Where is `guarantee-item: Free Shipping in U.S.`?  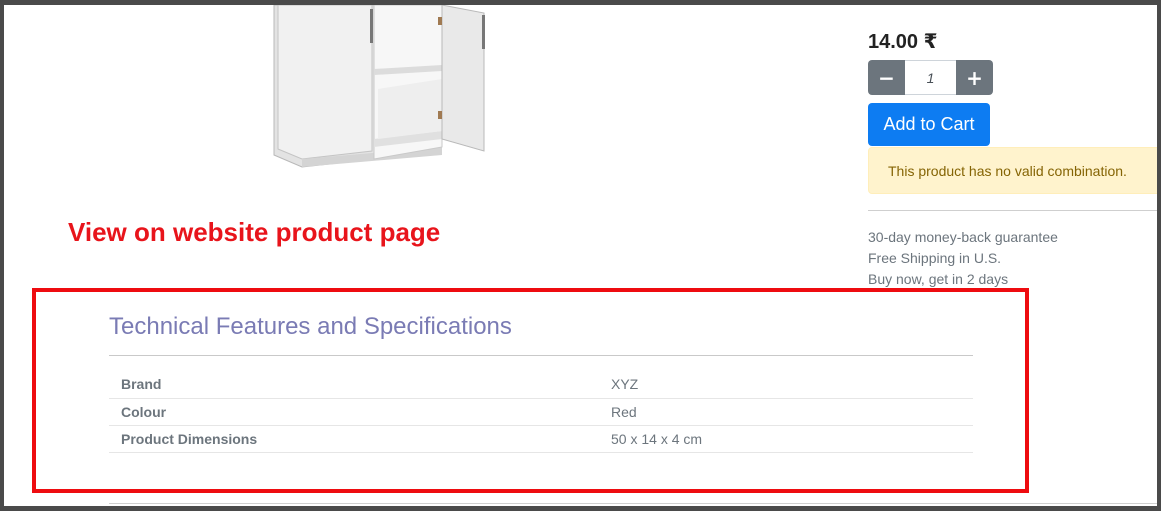 guarantee-item: Free Shipping in U.S. is located at coordinates (935, 258).